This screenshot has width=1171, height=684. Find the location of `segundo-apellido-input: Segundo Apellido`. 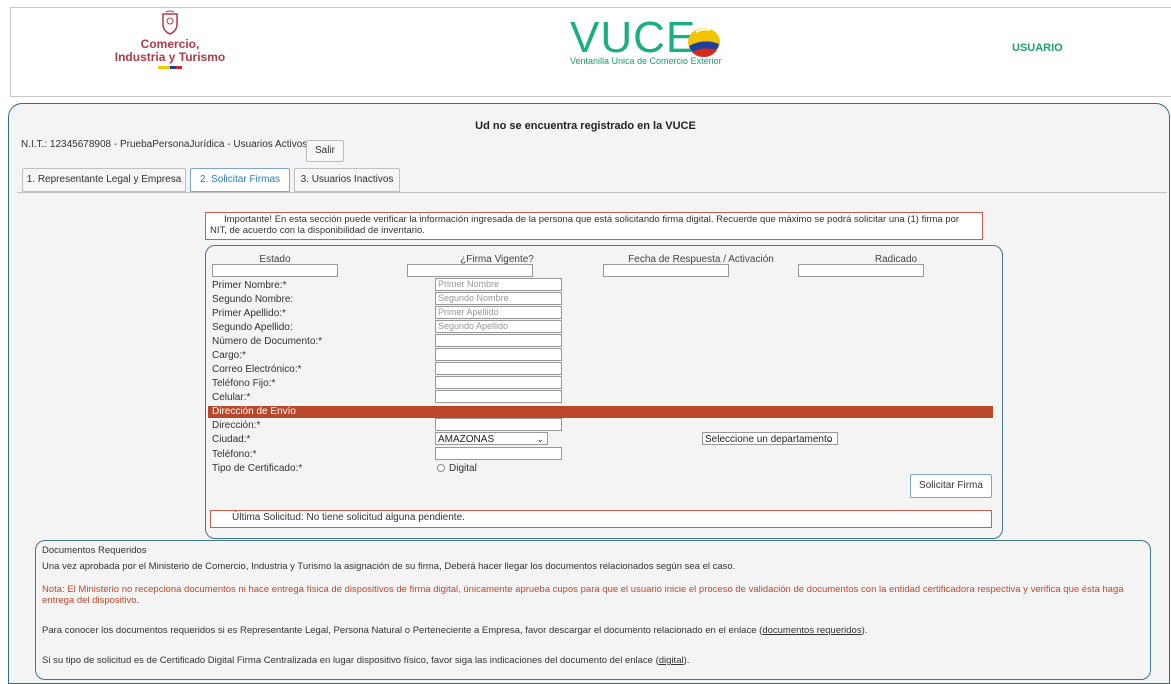

segundo-apellido-input: Segundo Apellido is located at coordinates (498, 326).